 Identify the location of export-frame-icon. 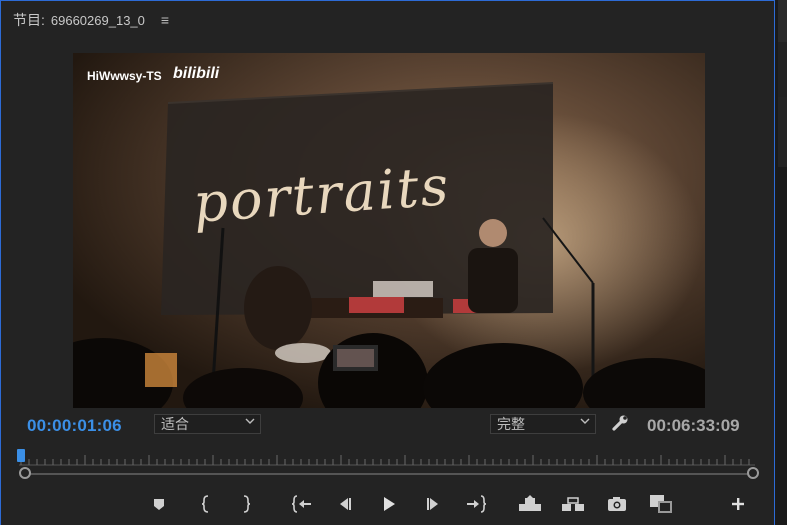
(617, 504).